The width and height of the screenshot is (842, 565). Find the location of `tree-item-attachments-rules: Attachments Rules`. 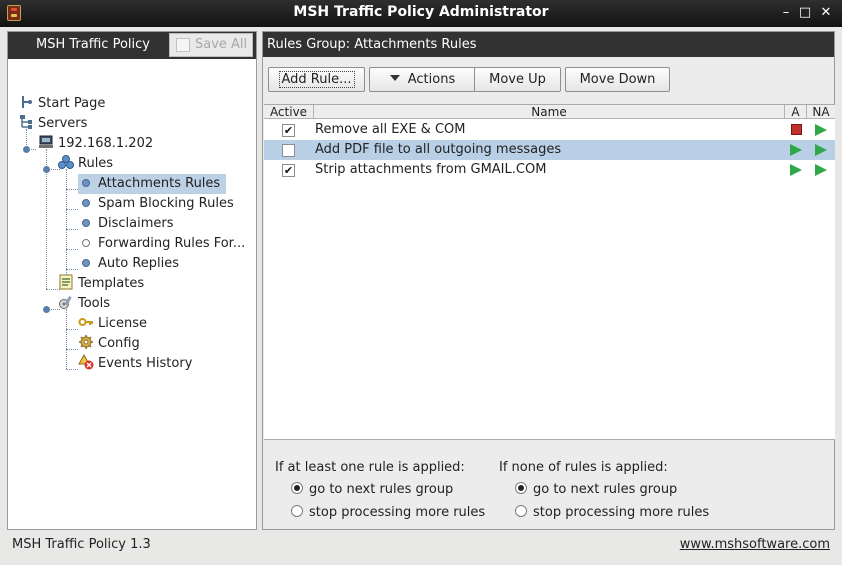

tree-item-attachments-rules: Attachments Rules is located at coordinates (152, 184).